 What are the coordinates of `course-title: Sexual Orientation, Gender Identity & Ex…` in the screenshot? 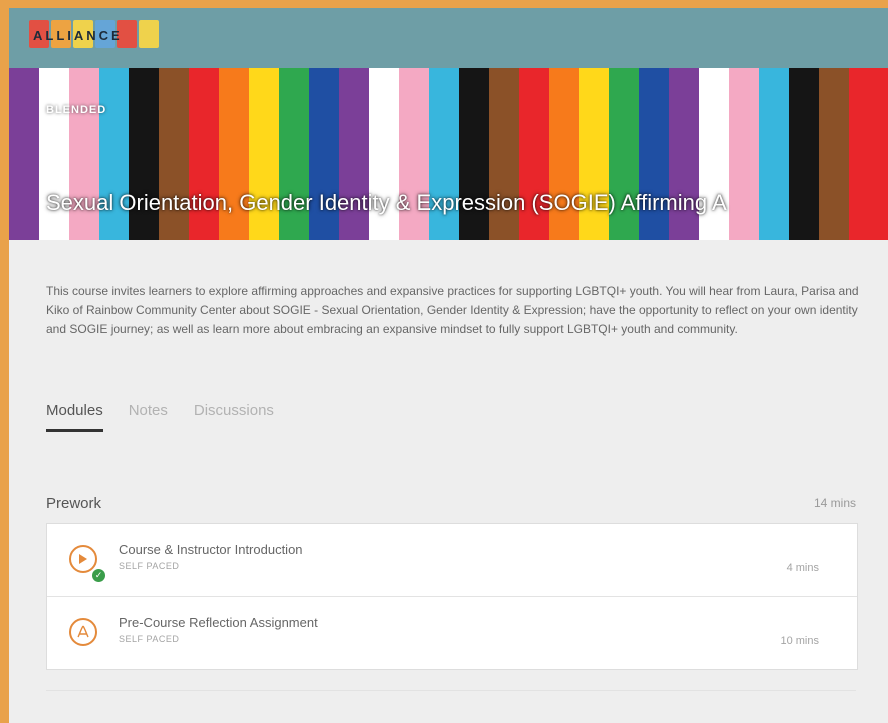 It's located at (386, 202).